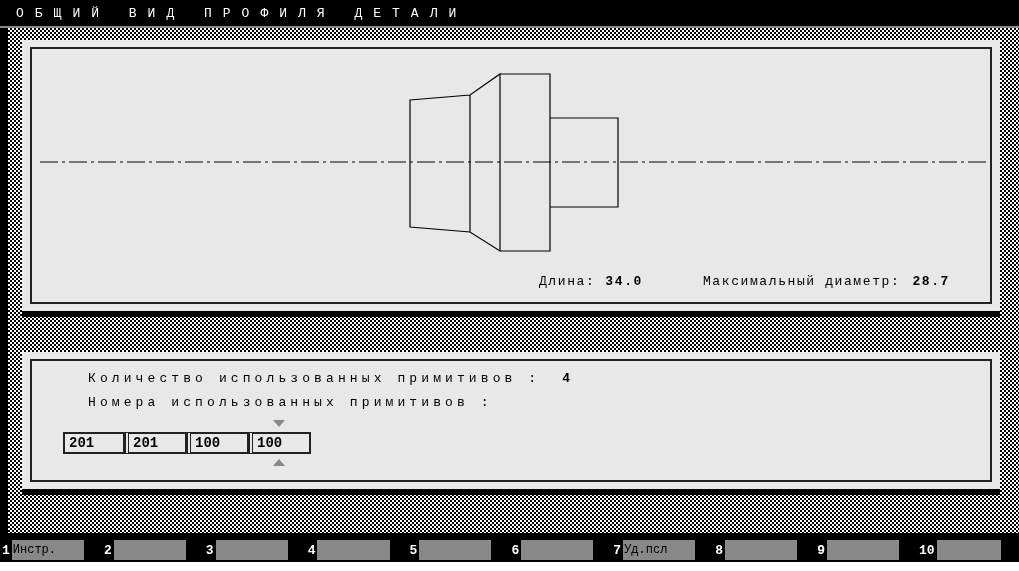 The height and width of the screenshot is (571, 1019). What do you see at coordinates (568, 378) in the screenshot?
I see `count-value: 4` at bounding box center [568, 378].